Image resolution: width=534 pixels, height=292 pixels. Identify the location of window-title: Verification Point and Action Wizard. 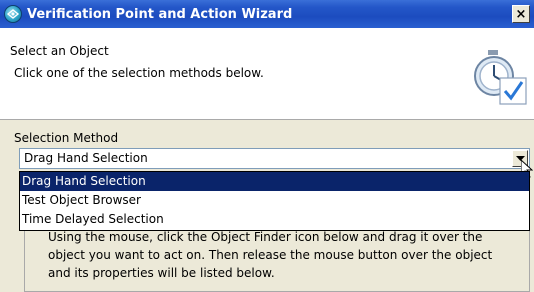
(160, 14).